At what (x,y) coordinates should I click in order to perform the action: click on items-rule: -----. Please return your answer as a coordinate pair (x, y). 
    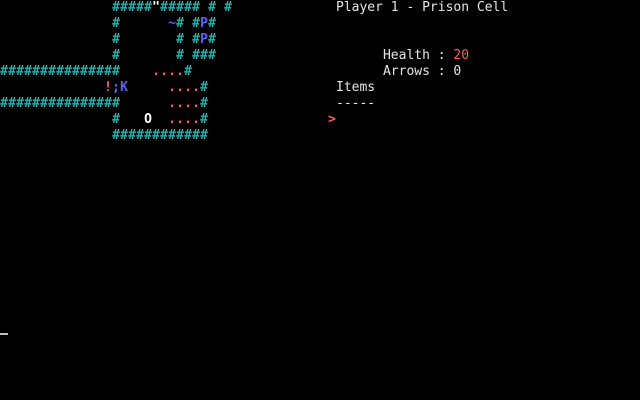
    Looking at the image, I should click on (356, 103).